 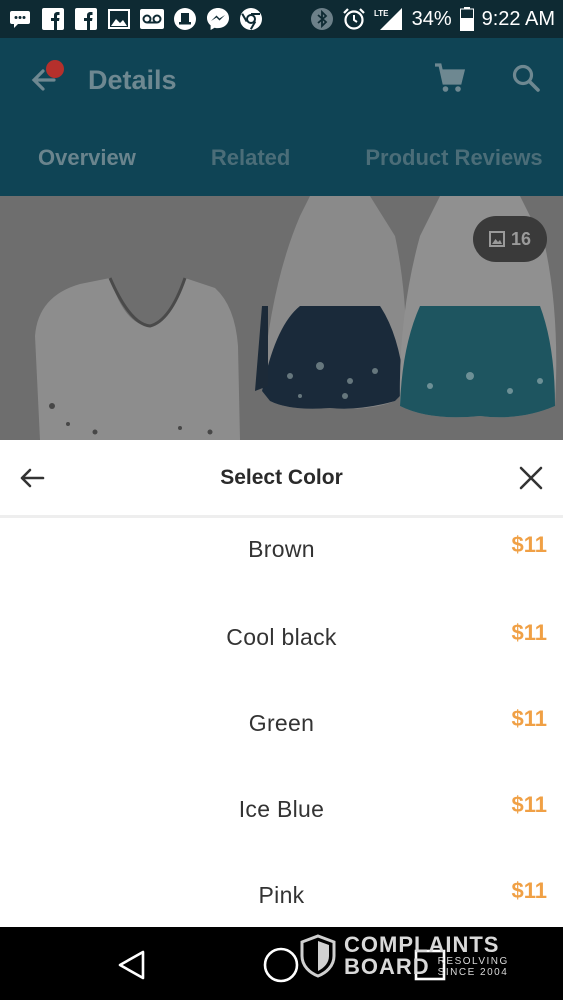 I want to click on network-type: LTE, so click(x=381, y=13).